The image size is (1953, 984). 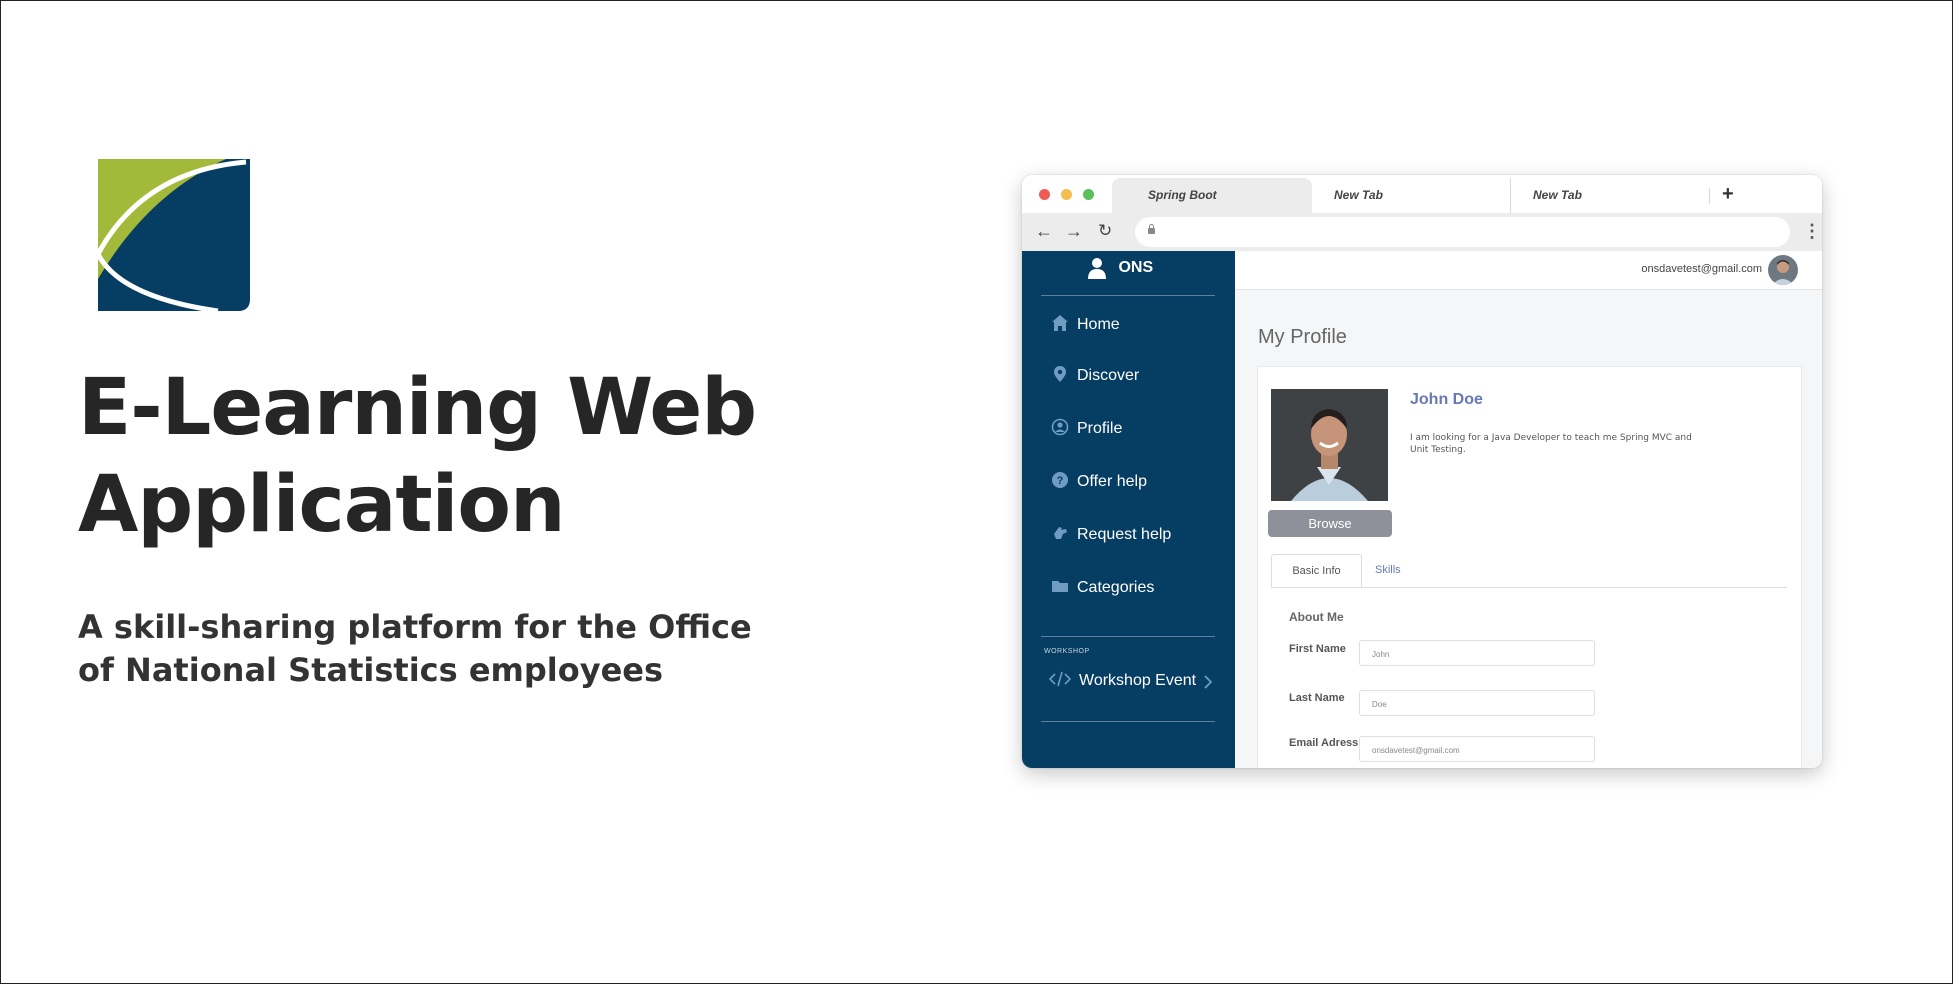 I want to click on close-window-dot, so click(x=1044, y=194).